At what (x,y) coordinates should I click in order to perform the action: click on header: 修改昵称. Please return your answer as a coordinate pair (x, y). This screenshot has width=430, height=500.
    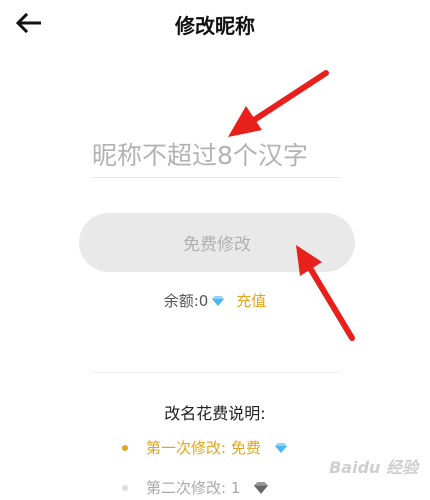
    Looking at the image, I should click on (215, 25).